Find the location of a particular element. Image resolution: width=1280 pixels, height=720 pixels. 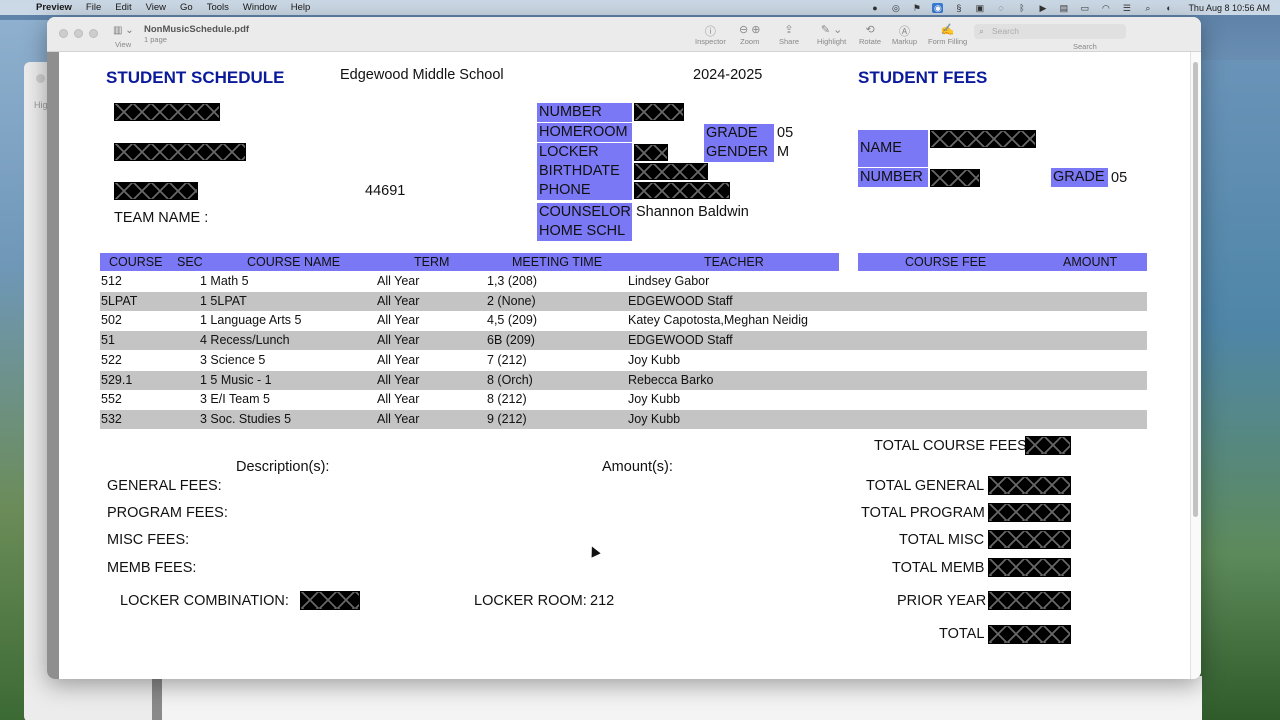

inspector-button: ⓘ Inspector is located at coordinates (710, 34).